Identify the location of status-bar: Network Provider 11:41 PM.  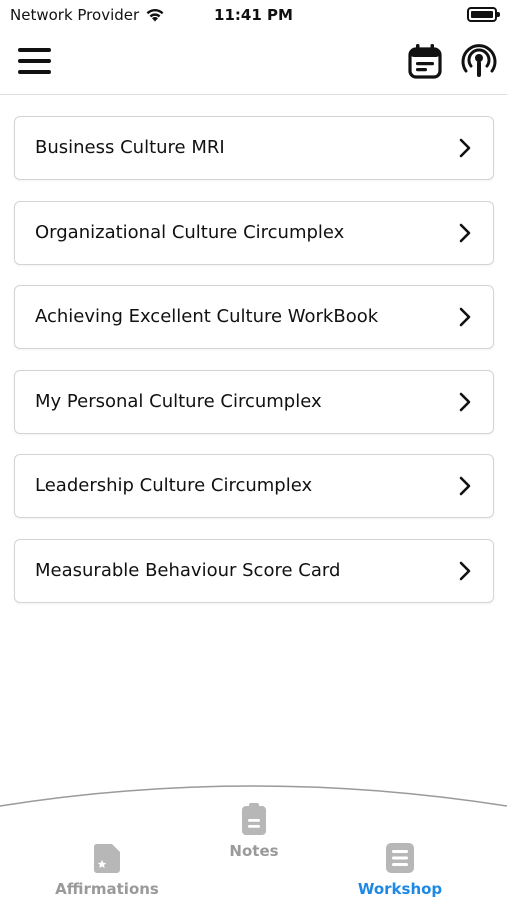
(253, 15).